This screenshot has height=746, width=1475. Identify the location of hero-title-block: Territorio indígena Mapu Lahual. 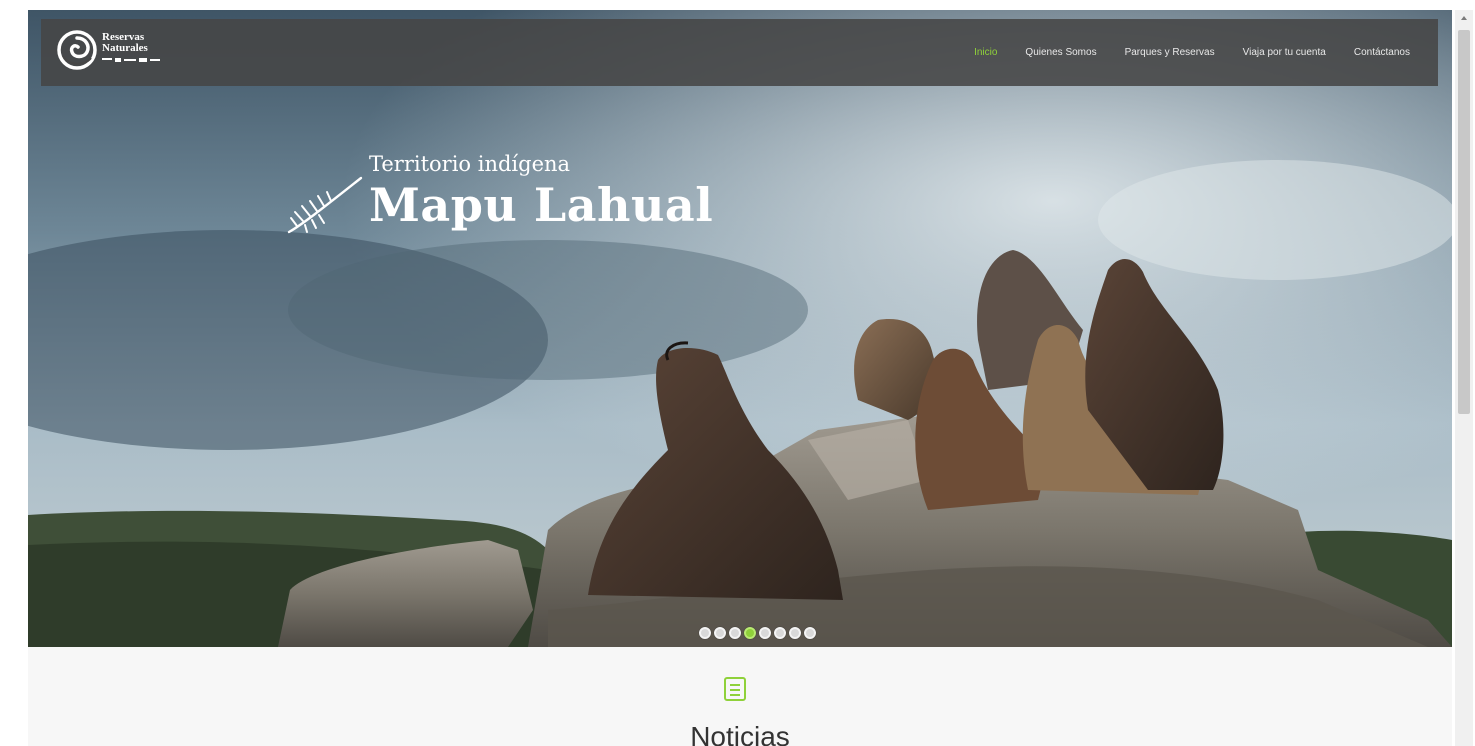
(523, 205).